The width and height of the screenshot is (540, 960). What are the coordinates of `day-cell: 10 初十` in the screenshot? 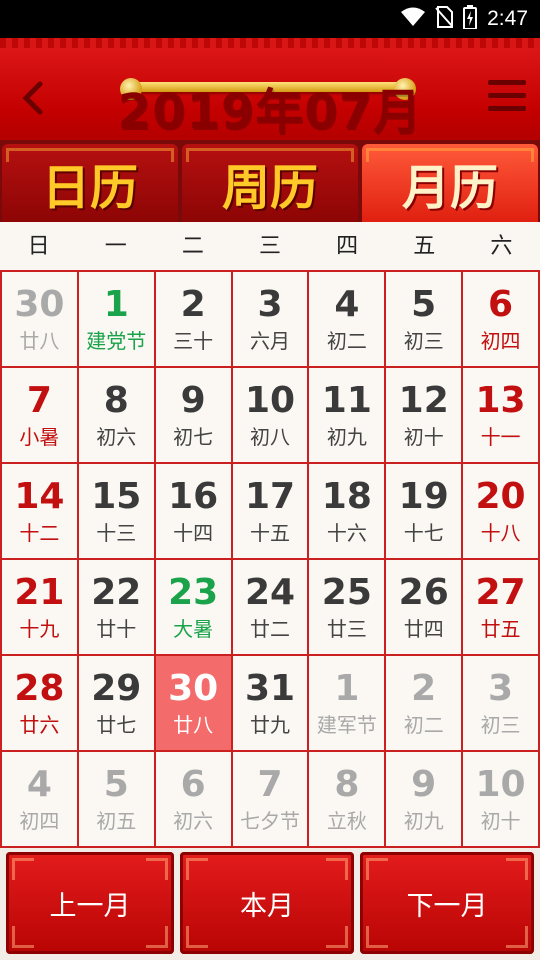 It's located at (501, 800).